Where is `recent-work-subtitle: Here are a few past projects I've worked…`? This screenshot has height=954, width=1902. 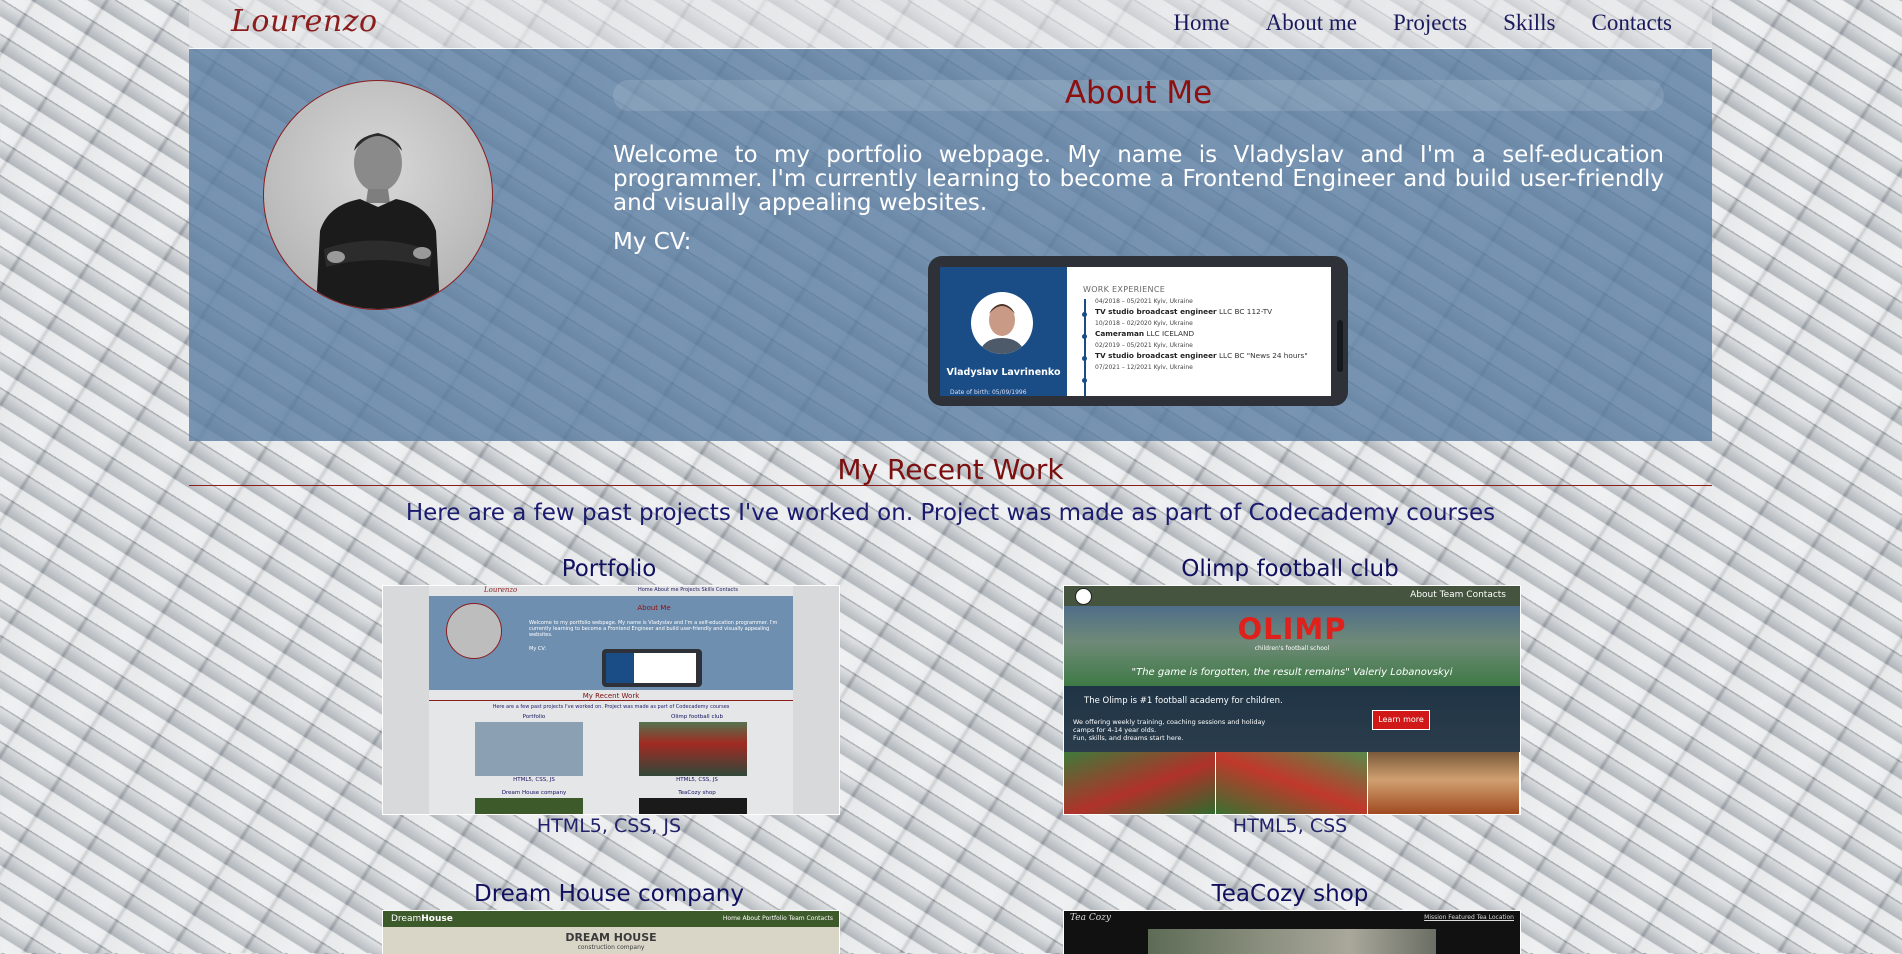
recent-work-subtitle: Here are a few past projects I've worked… is located at coordinates (950, 513).